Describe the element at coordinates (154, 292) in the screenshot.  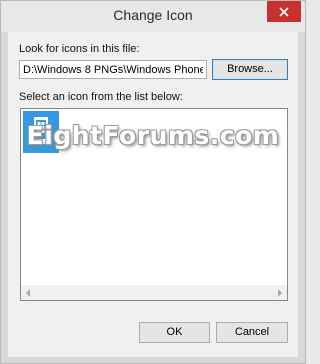
I see `horizontal-scrollbar` at that location.